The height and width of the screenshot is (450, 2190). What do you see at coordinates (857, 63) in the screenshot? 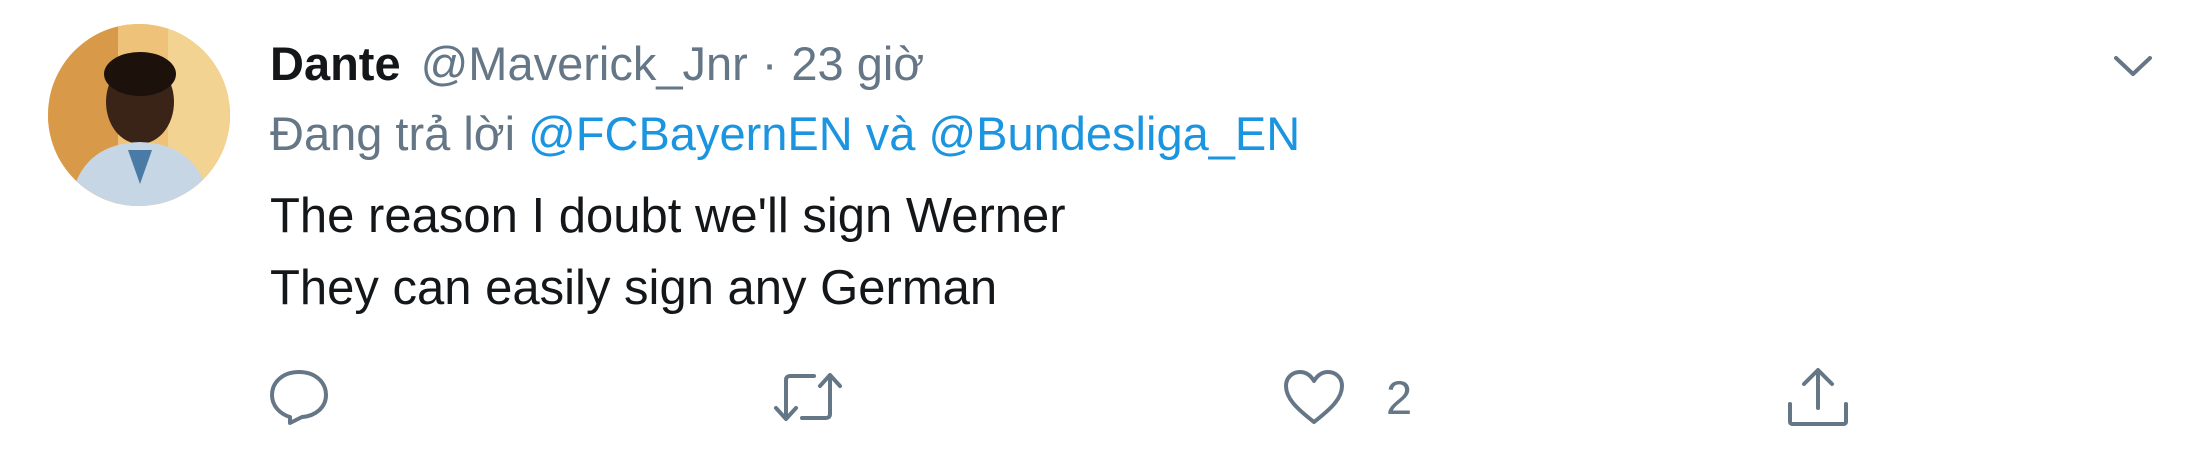
I see `tweet-timestamp: 23 giờ` at bounding box center [857, 63].